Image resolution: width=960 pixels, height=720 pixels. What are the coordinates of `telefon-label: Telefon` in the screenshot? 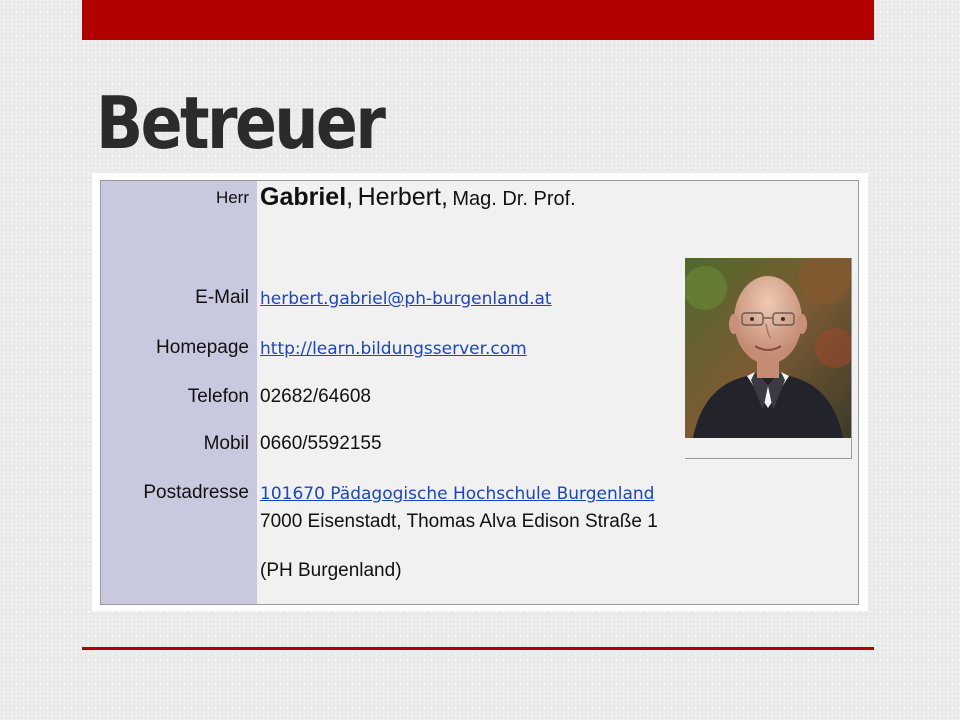 It's located at (218, 396).